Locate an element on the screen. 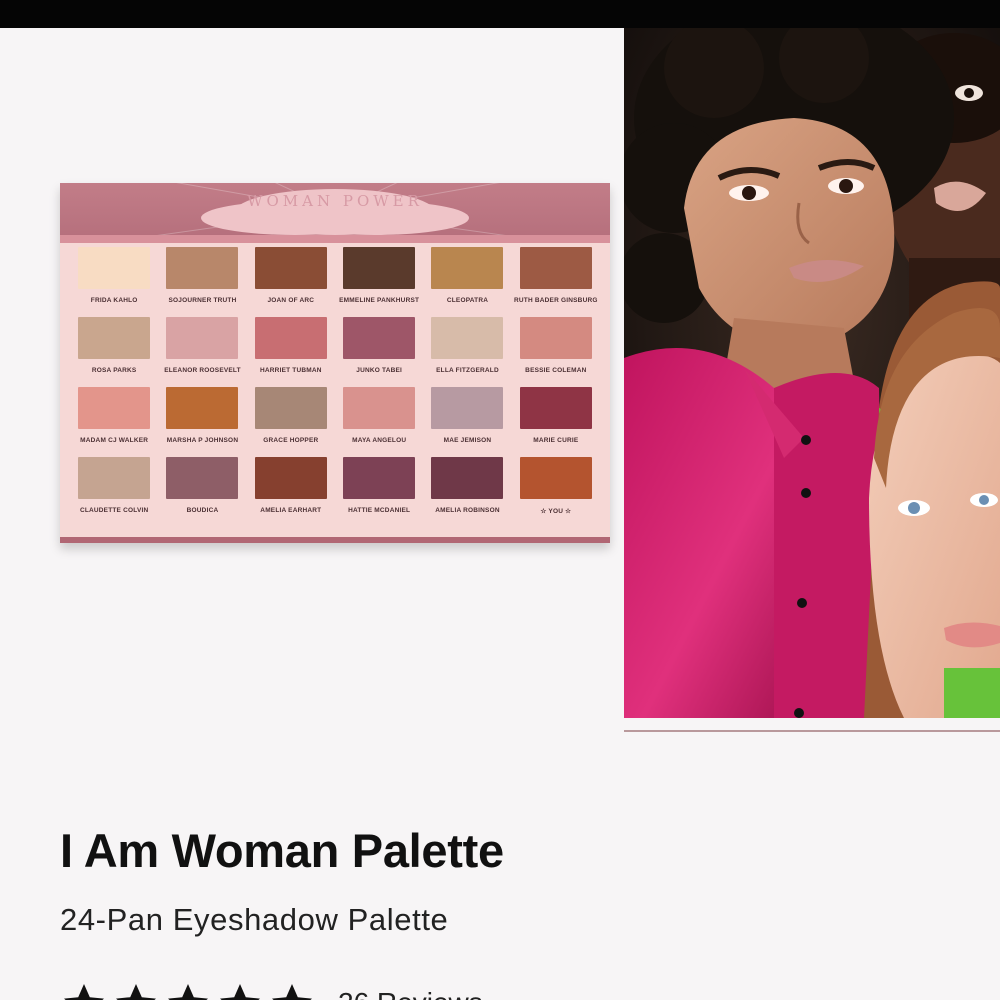 This screenshot has height=1000, width=1000. shade-name: SOJOURNER TRUTH is located at coordinates (202, 300).